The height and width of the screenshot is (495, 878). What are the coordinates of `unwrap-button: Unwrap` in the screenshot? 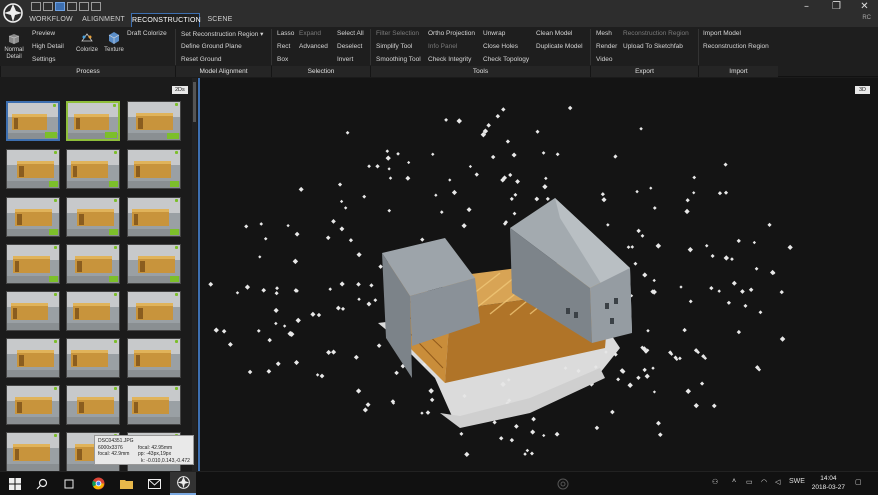 It's located at (494, 33).